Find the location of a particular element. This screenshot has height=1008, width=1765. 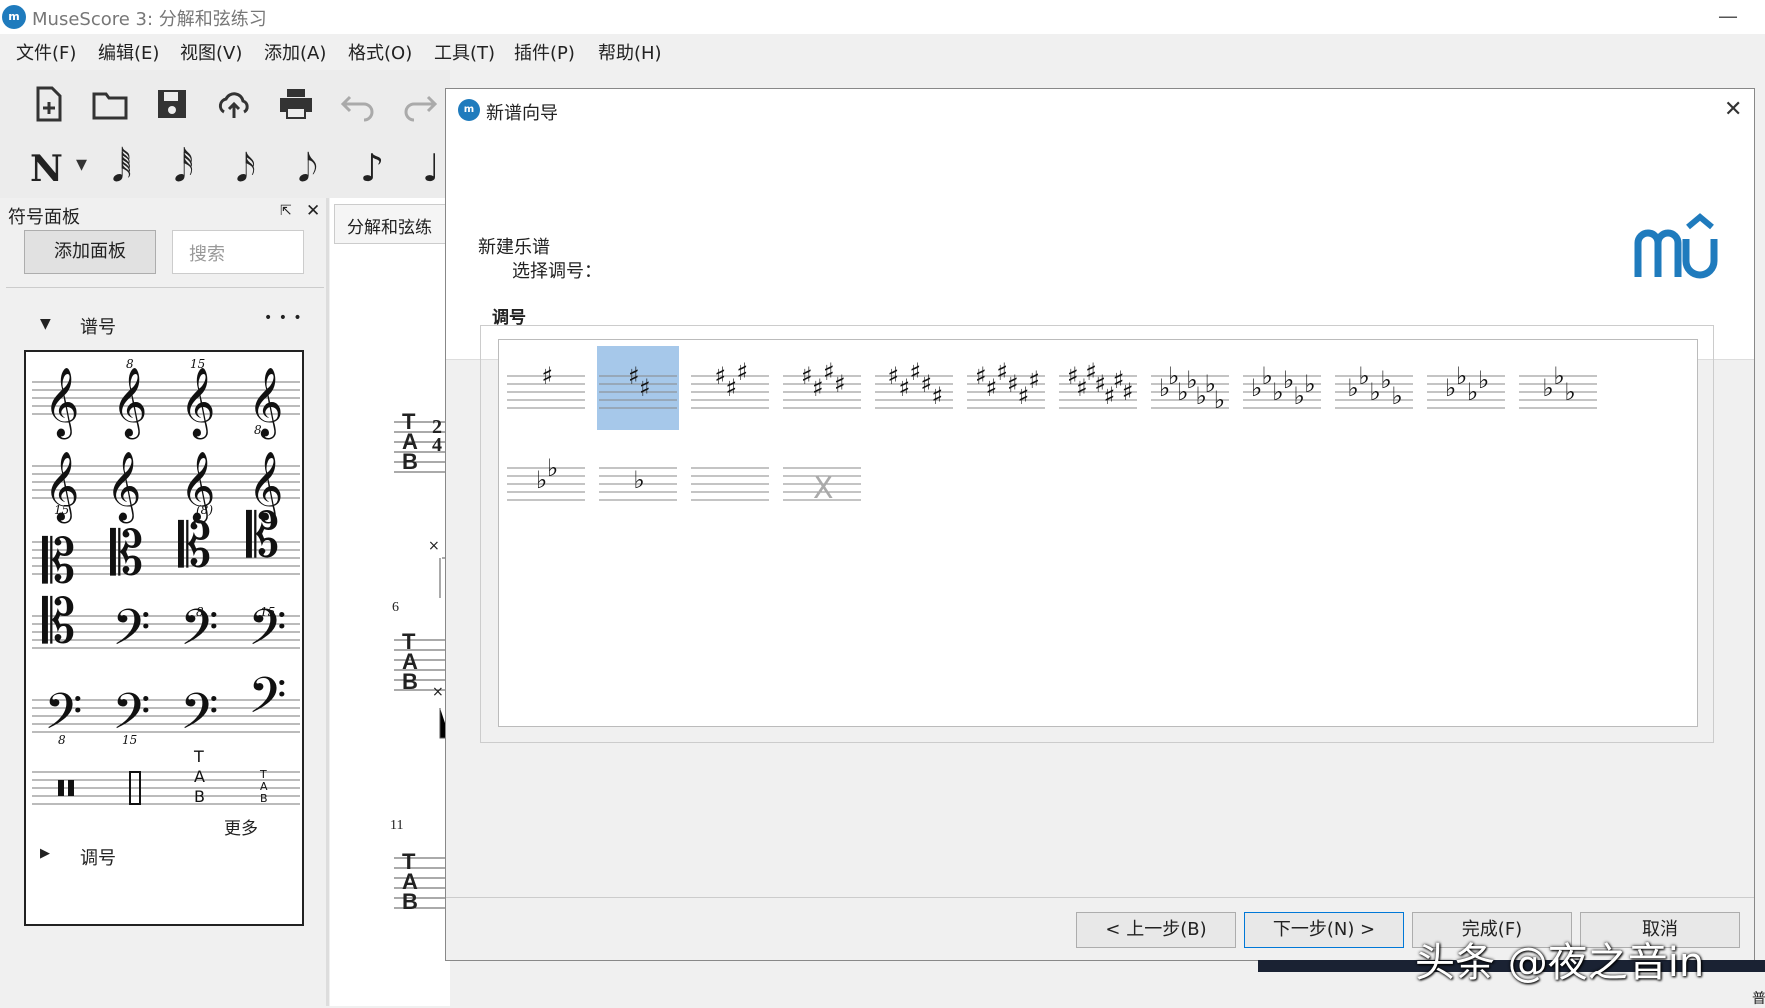

note-half-button: ♩ is located at coordinates (431, 168).